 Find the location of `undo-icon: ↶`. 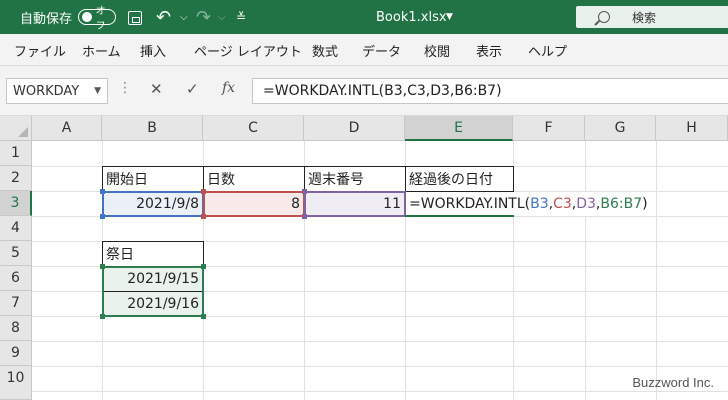

undo-icon: ↶ is located at coordinates (163, 17).